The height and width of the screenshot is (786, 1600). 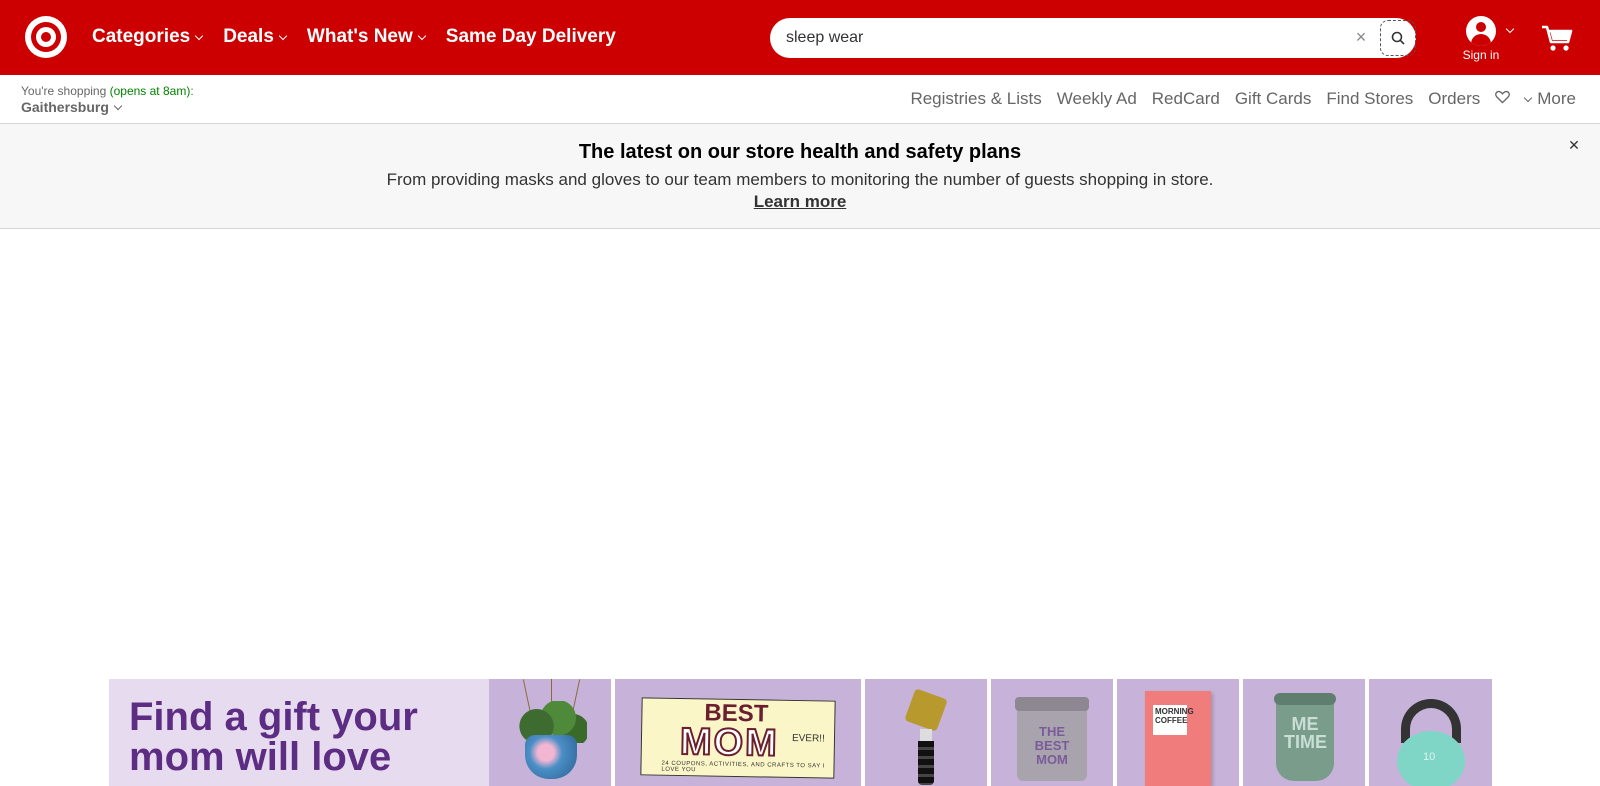 I want to click on target-logo, so click(x=46, y=37).